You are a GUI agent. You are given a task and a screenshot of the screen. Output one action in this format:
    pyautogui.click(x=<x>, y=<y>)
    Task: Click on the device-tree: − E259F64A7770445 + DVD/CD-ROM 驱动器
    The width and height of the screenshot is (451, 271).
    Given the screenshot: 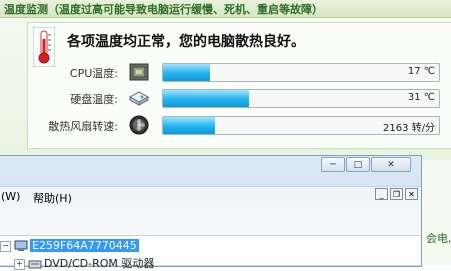 What is the action you would take?
    pyautogui.click(x=210, y=253)
    